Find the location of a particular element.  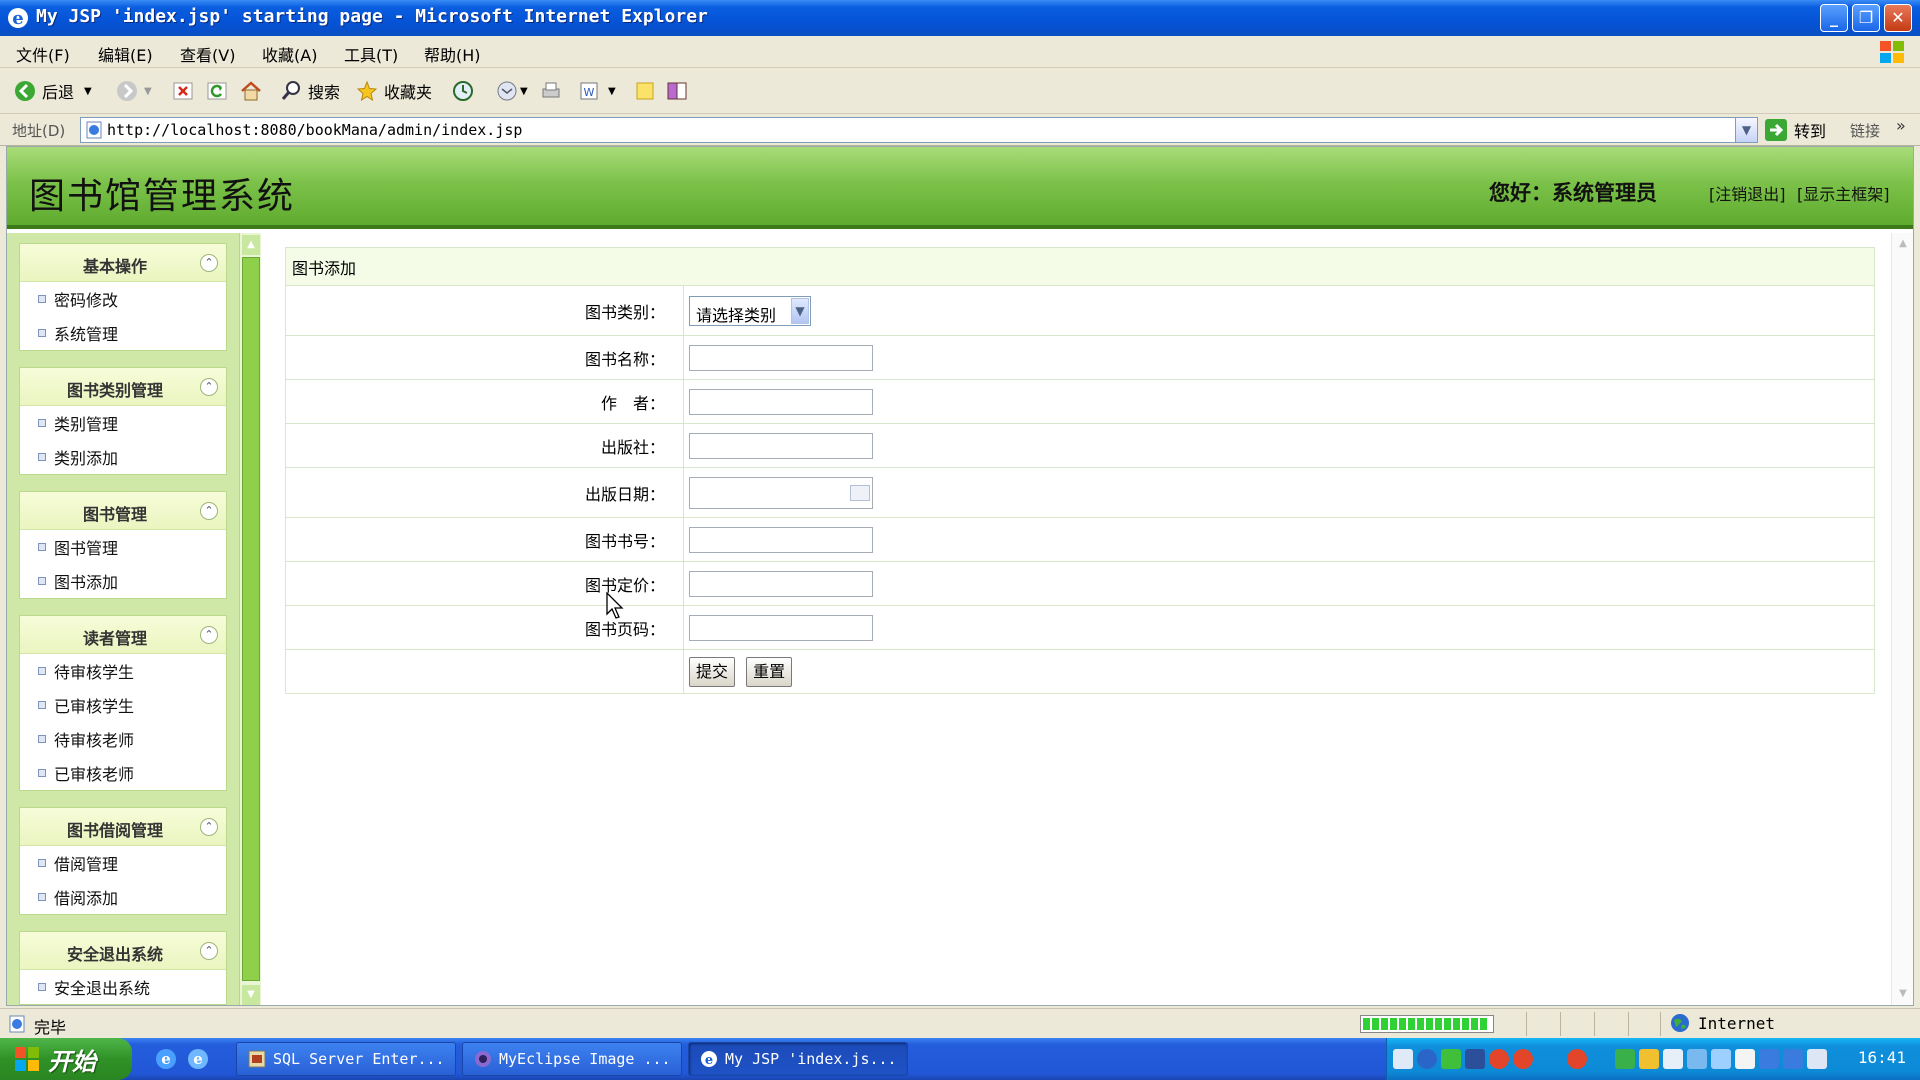

edit-dropdown-icon: ▼ is located at coordinates (612, 91).